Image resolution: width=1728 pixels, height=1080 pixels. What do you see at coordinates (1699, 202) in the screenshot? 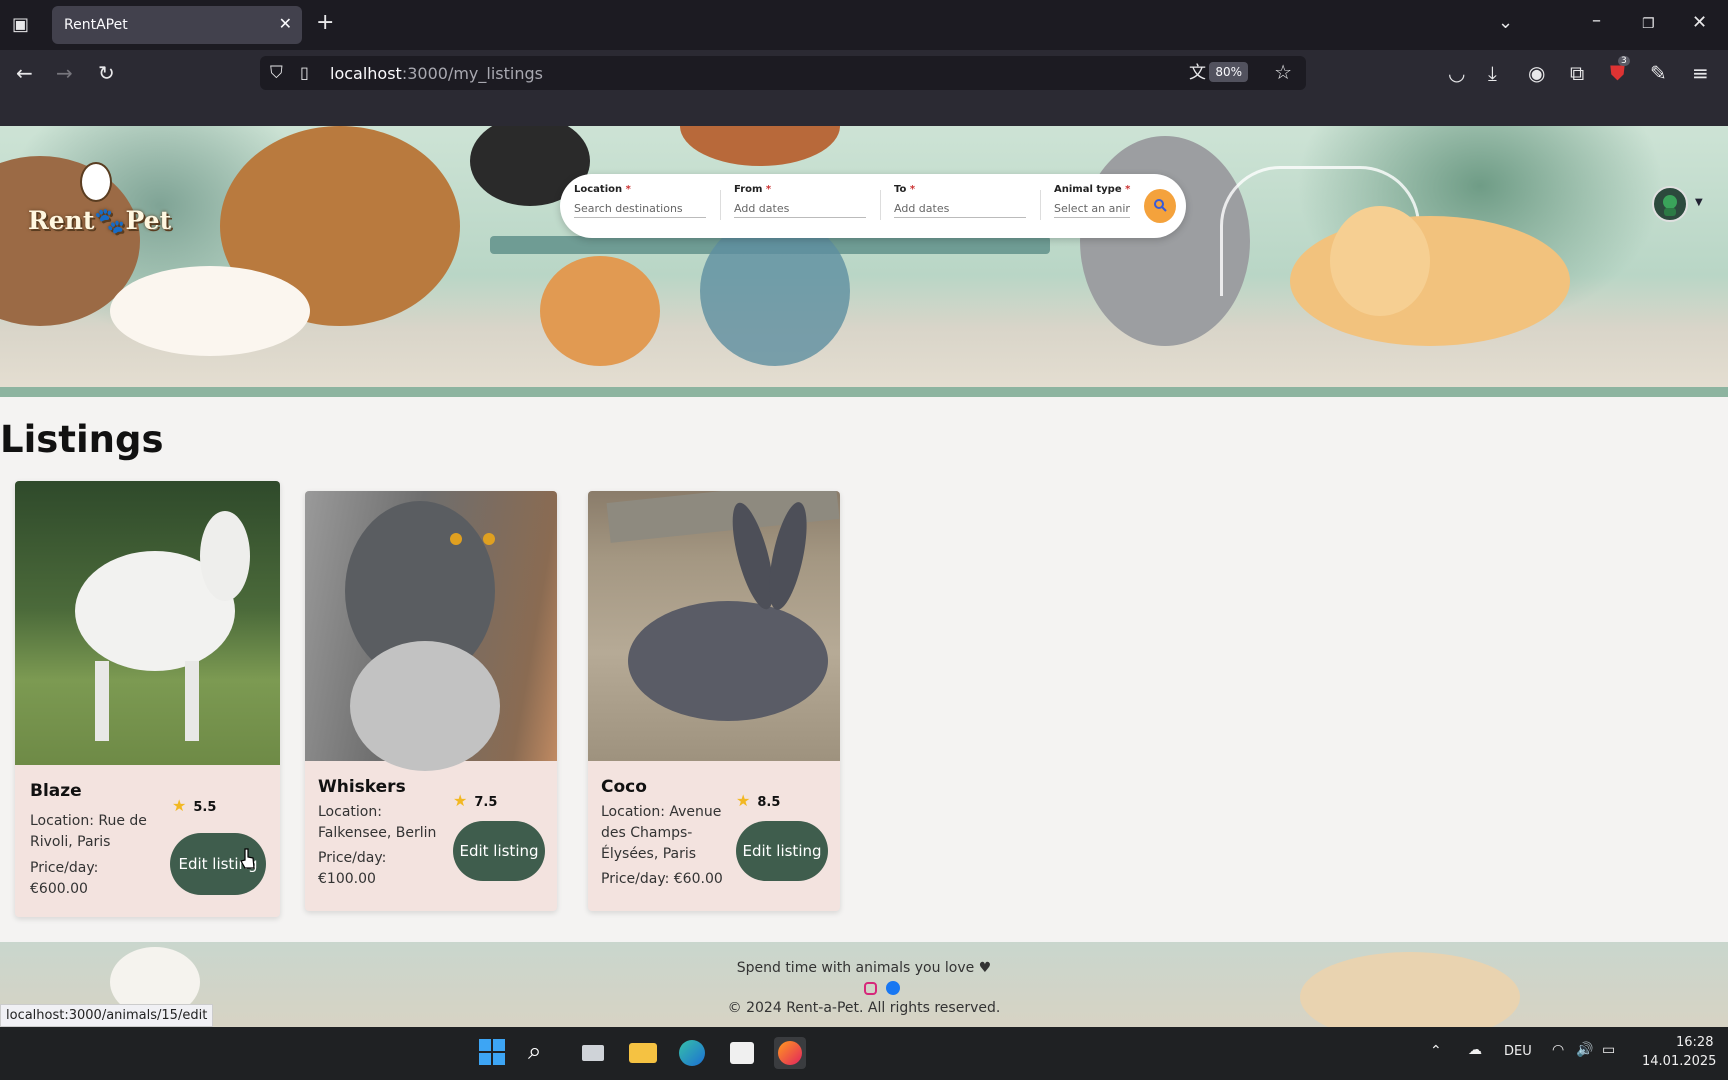
I see `chevron-down-icon: ▼` at bounding box center [1699, 202].